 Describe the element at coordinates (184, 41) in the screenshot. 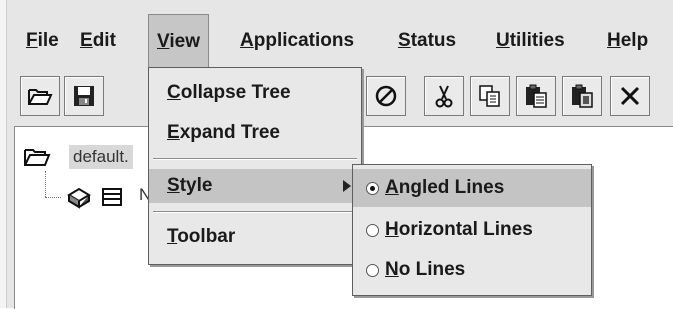

I see `menu-view-label: iew` at that location.